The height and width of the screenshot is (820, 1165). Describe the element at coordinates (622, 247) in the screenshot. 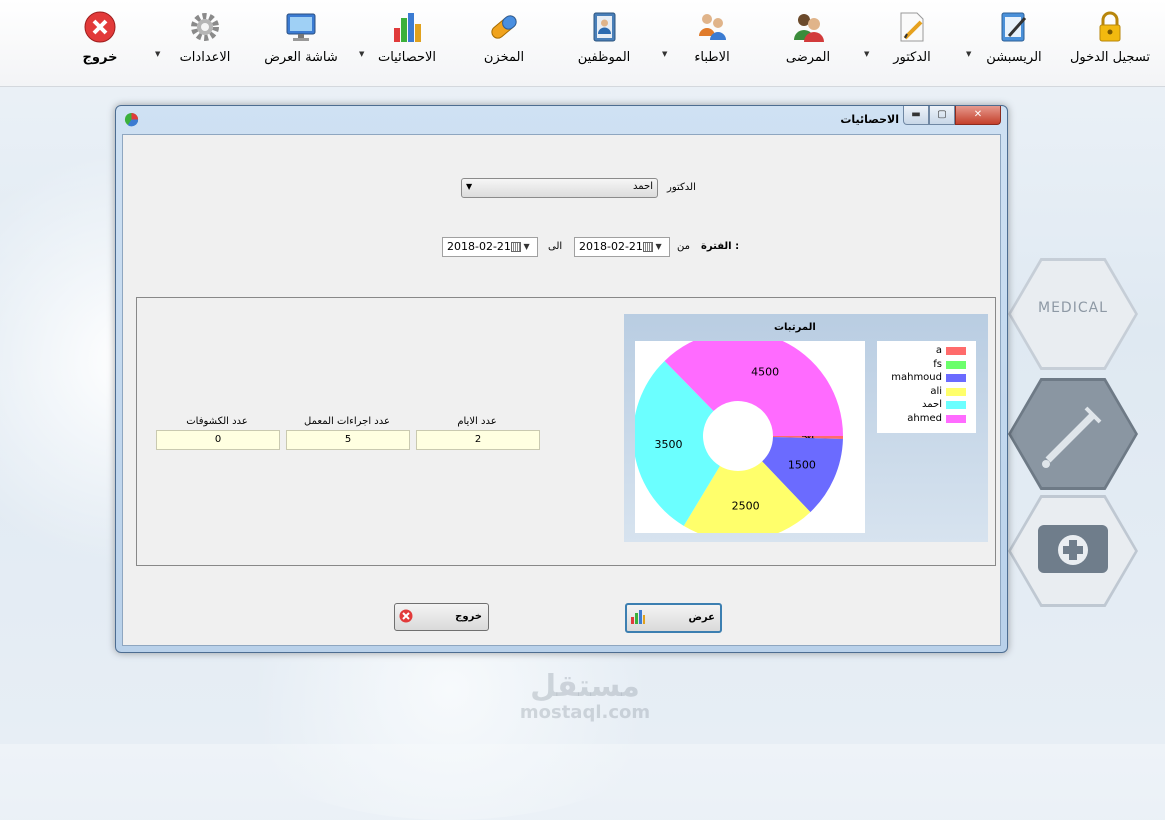

I see `from-date-picker: 2018-02-21 ▼` at that location.